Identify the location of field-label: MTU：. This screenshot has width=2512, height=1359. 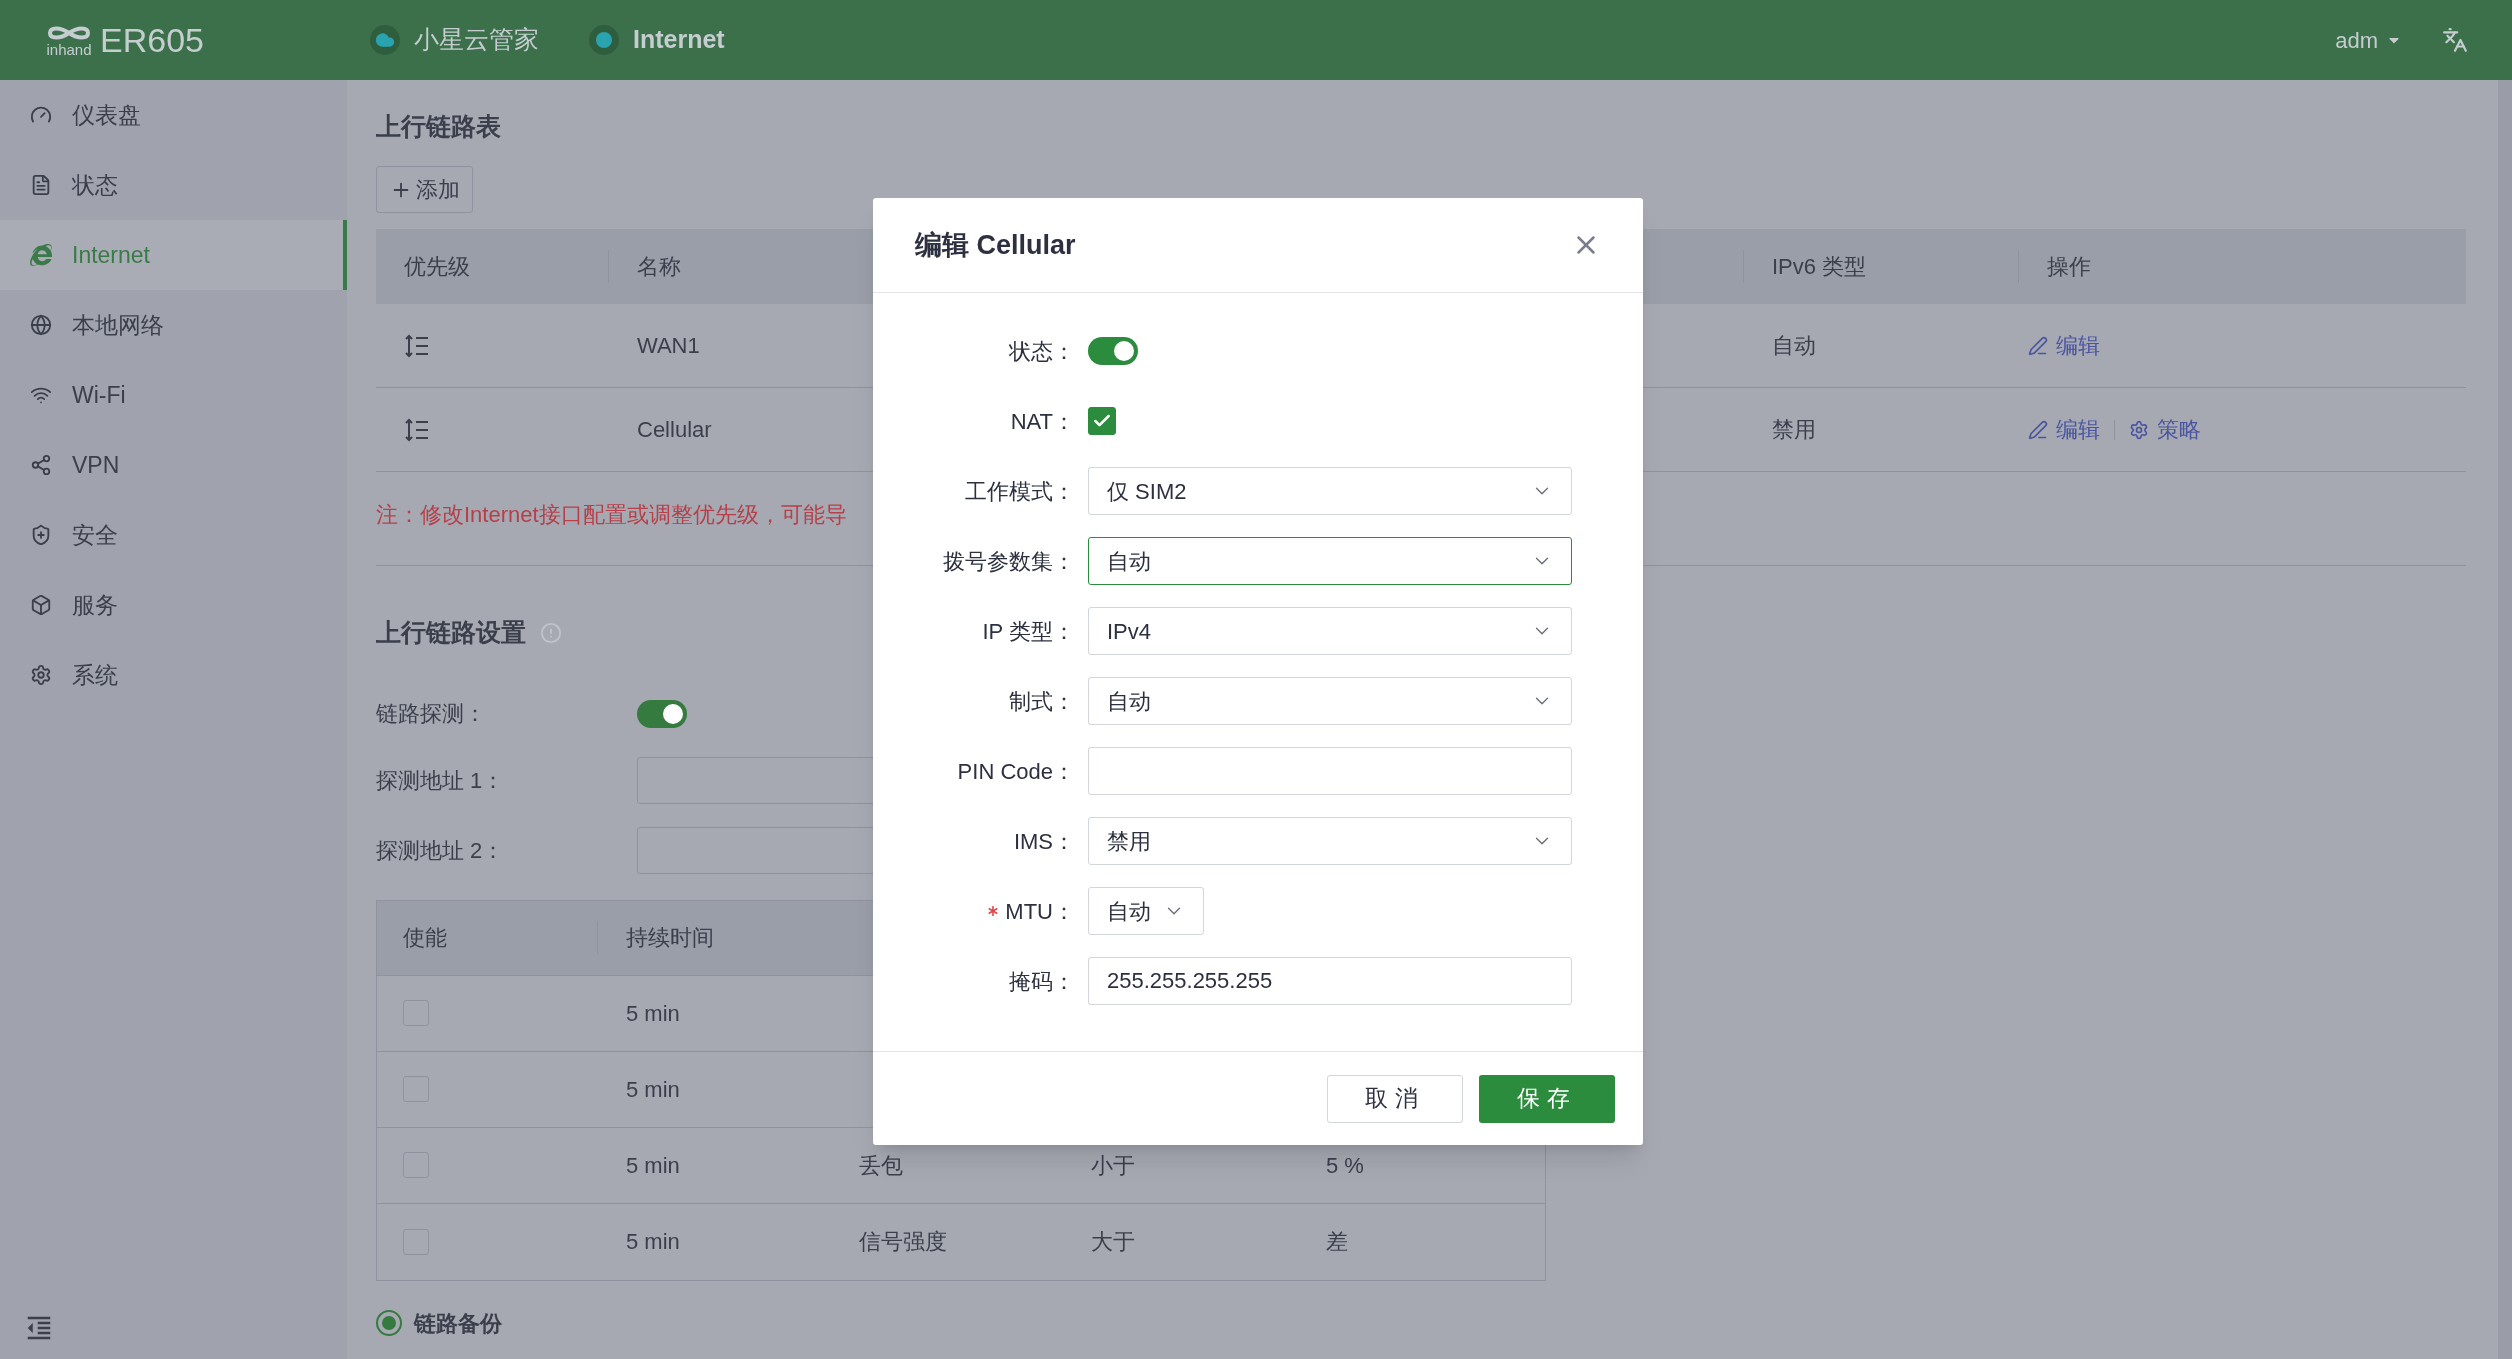
(1040, 911).